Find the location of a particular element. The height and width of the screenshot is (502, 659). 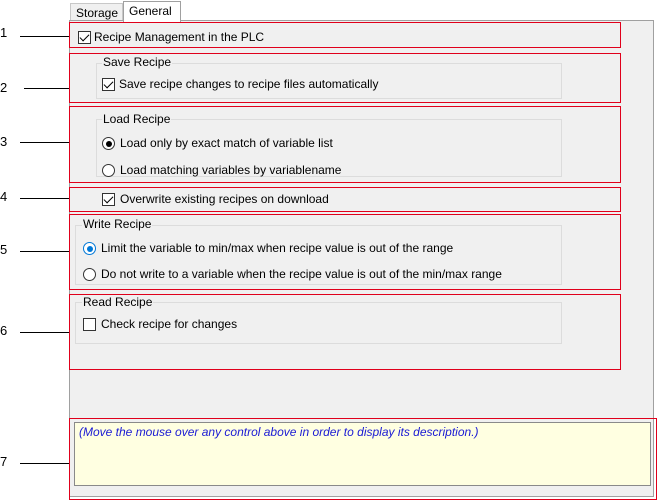

callout-6: 6 is located at coordinates (4, 330).